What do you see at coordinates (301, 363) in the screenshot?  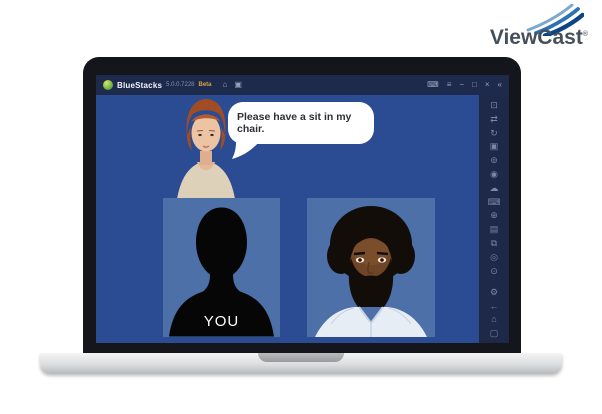 I see `laptop-base` at bounding box center [301, 363].